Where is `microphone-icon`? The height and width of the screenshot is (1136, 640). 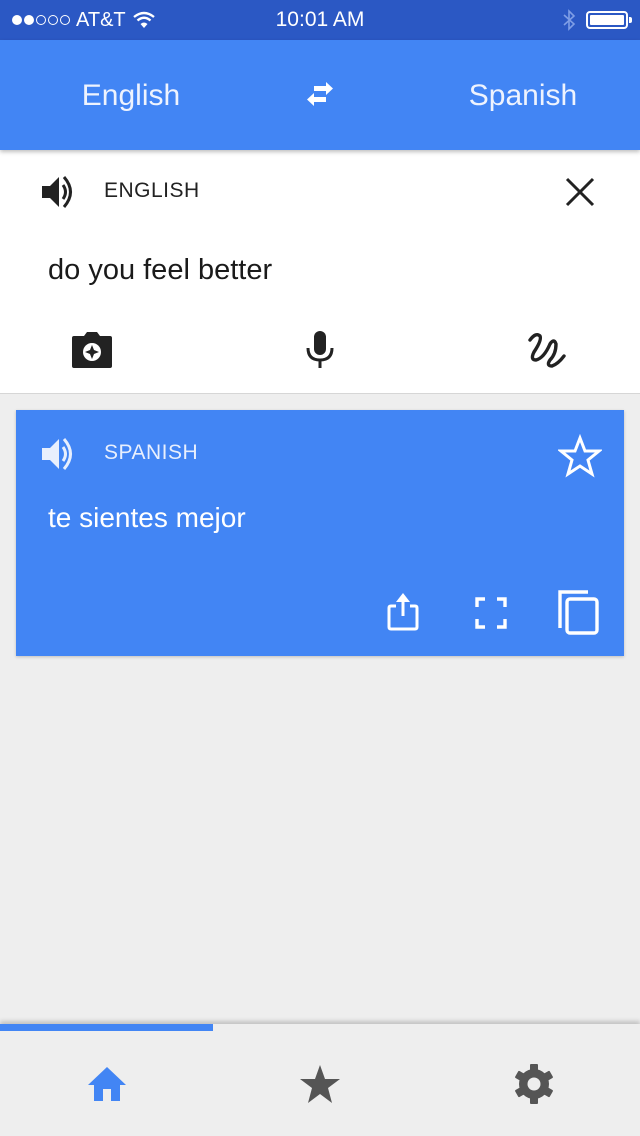 microphone-icon is located at coordinates (320, 349).